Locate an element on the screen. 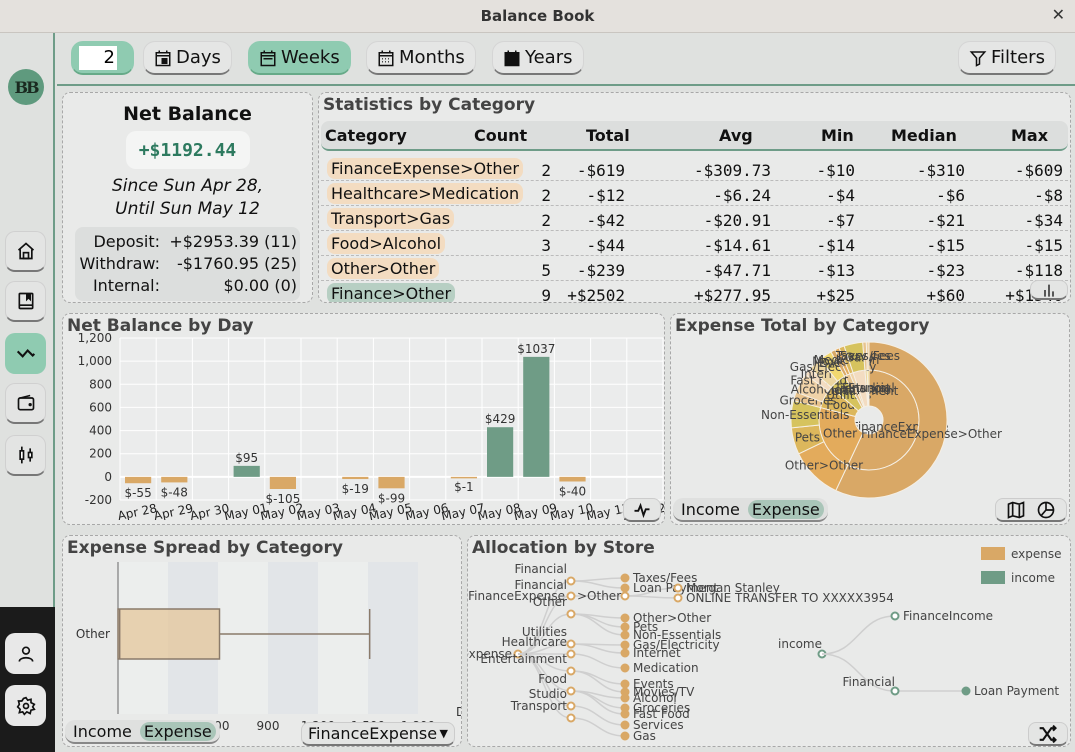 The image size is (1075, 752). col-max: Max is located at coordinates (1029, 135).